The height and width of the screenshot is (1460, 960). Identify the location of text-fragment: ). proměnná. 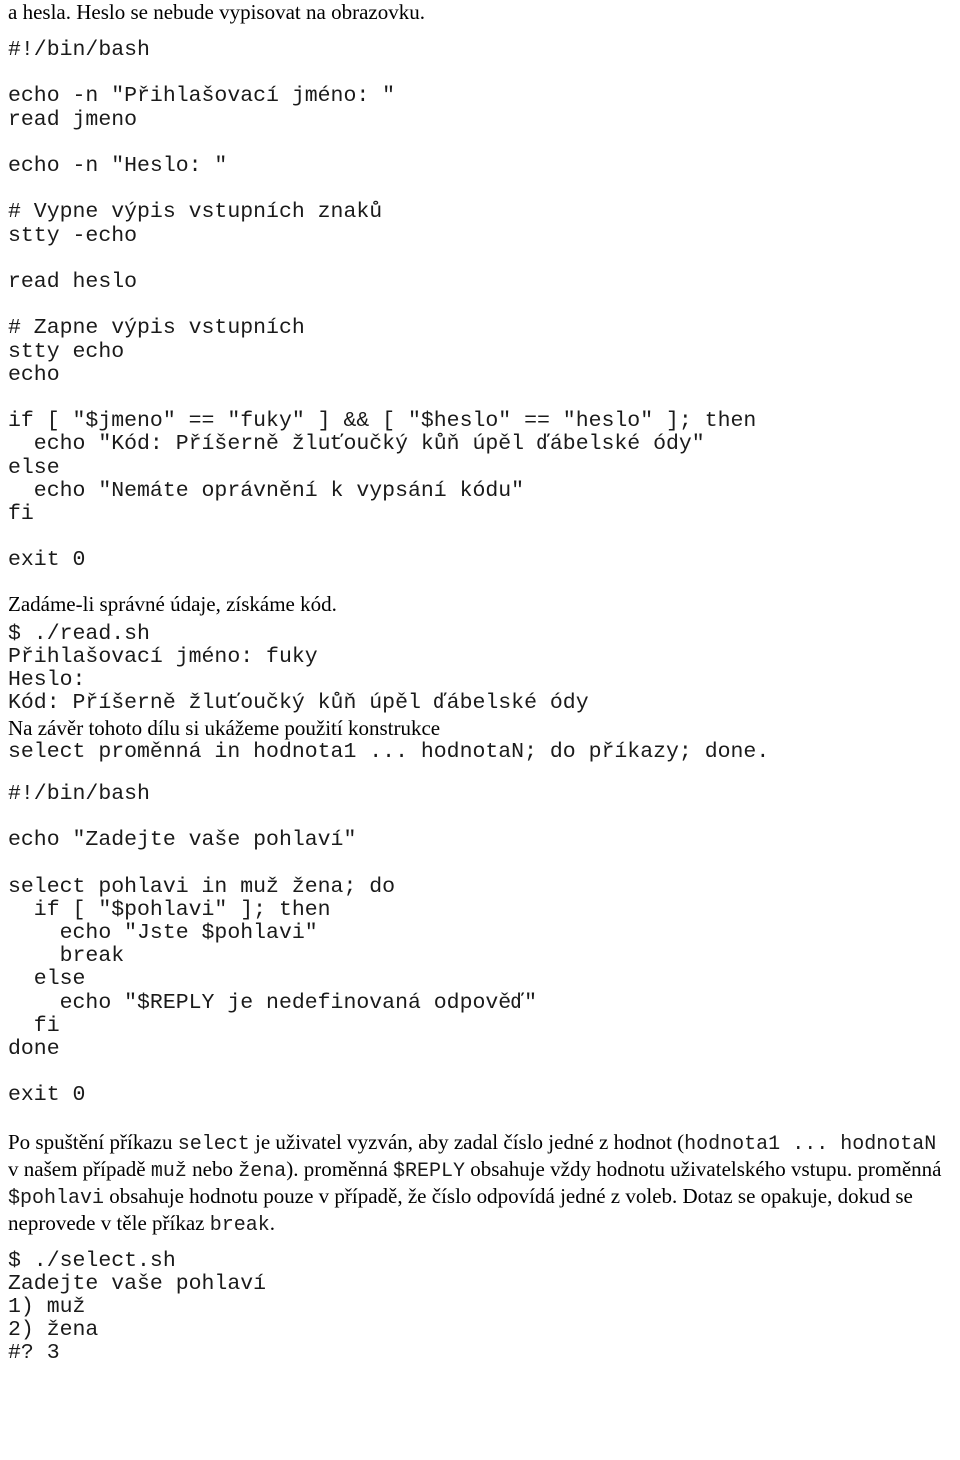
(339, 1168).